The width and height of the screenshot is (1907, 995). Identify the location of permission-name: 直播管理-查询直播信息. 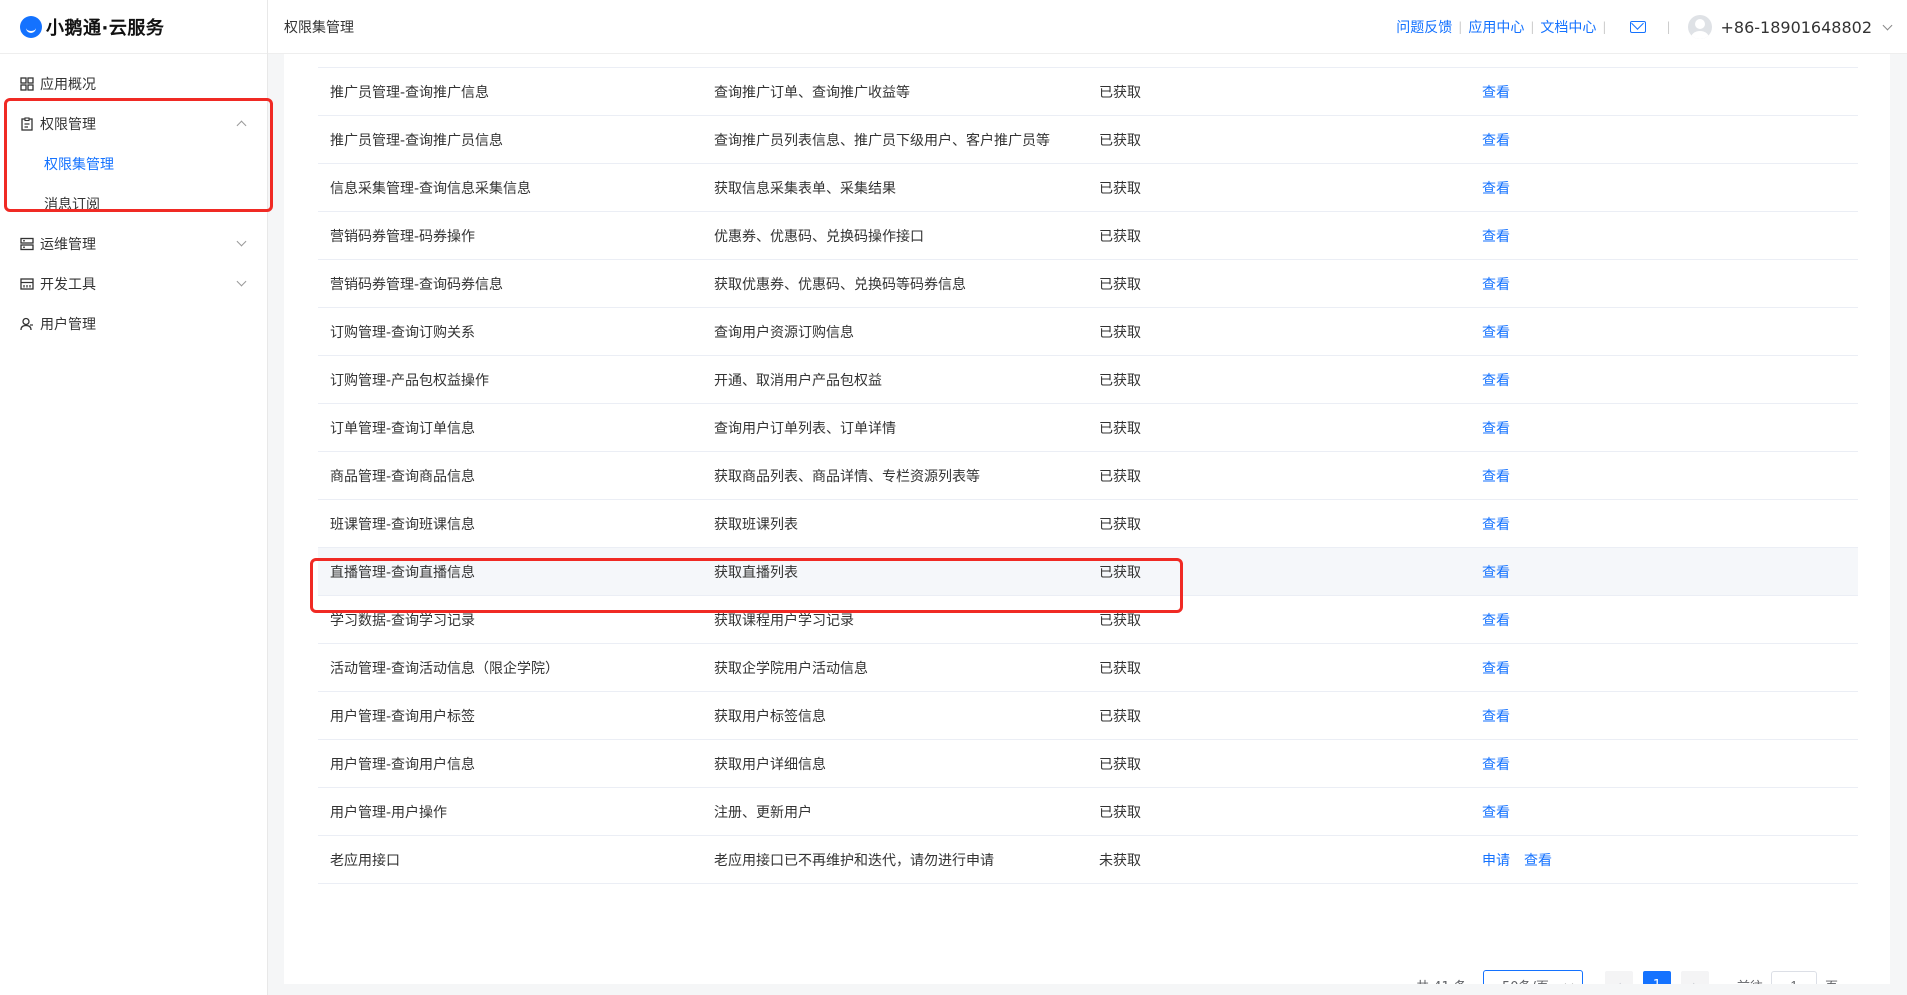
(403, 572).